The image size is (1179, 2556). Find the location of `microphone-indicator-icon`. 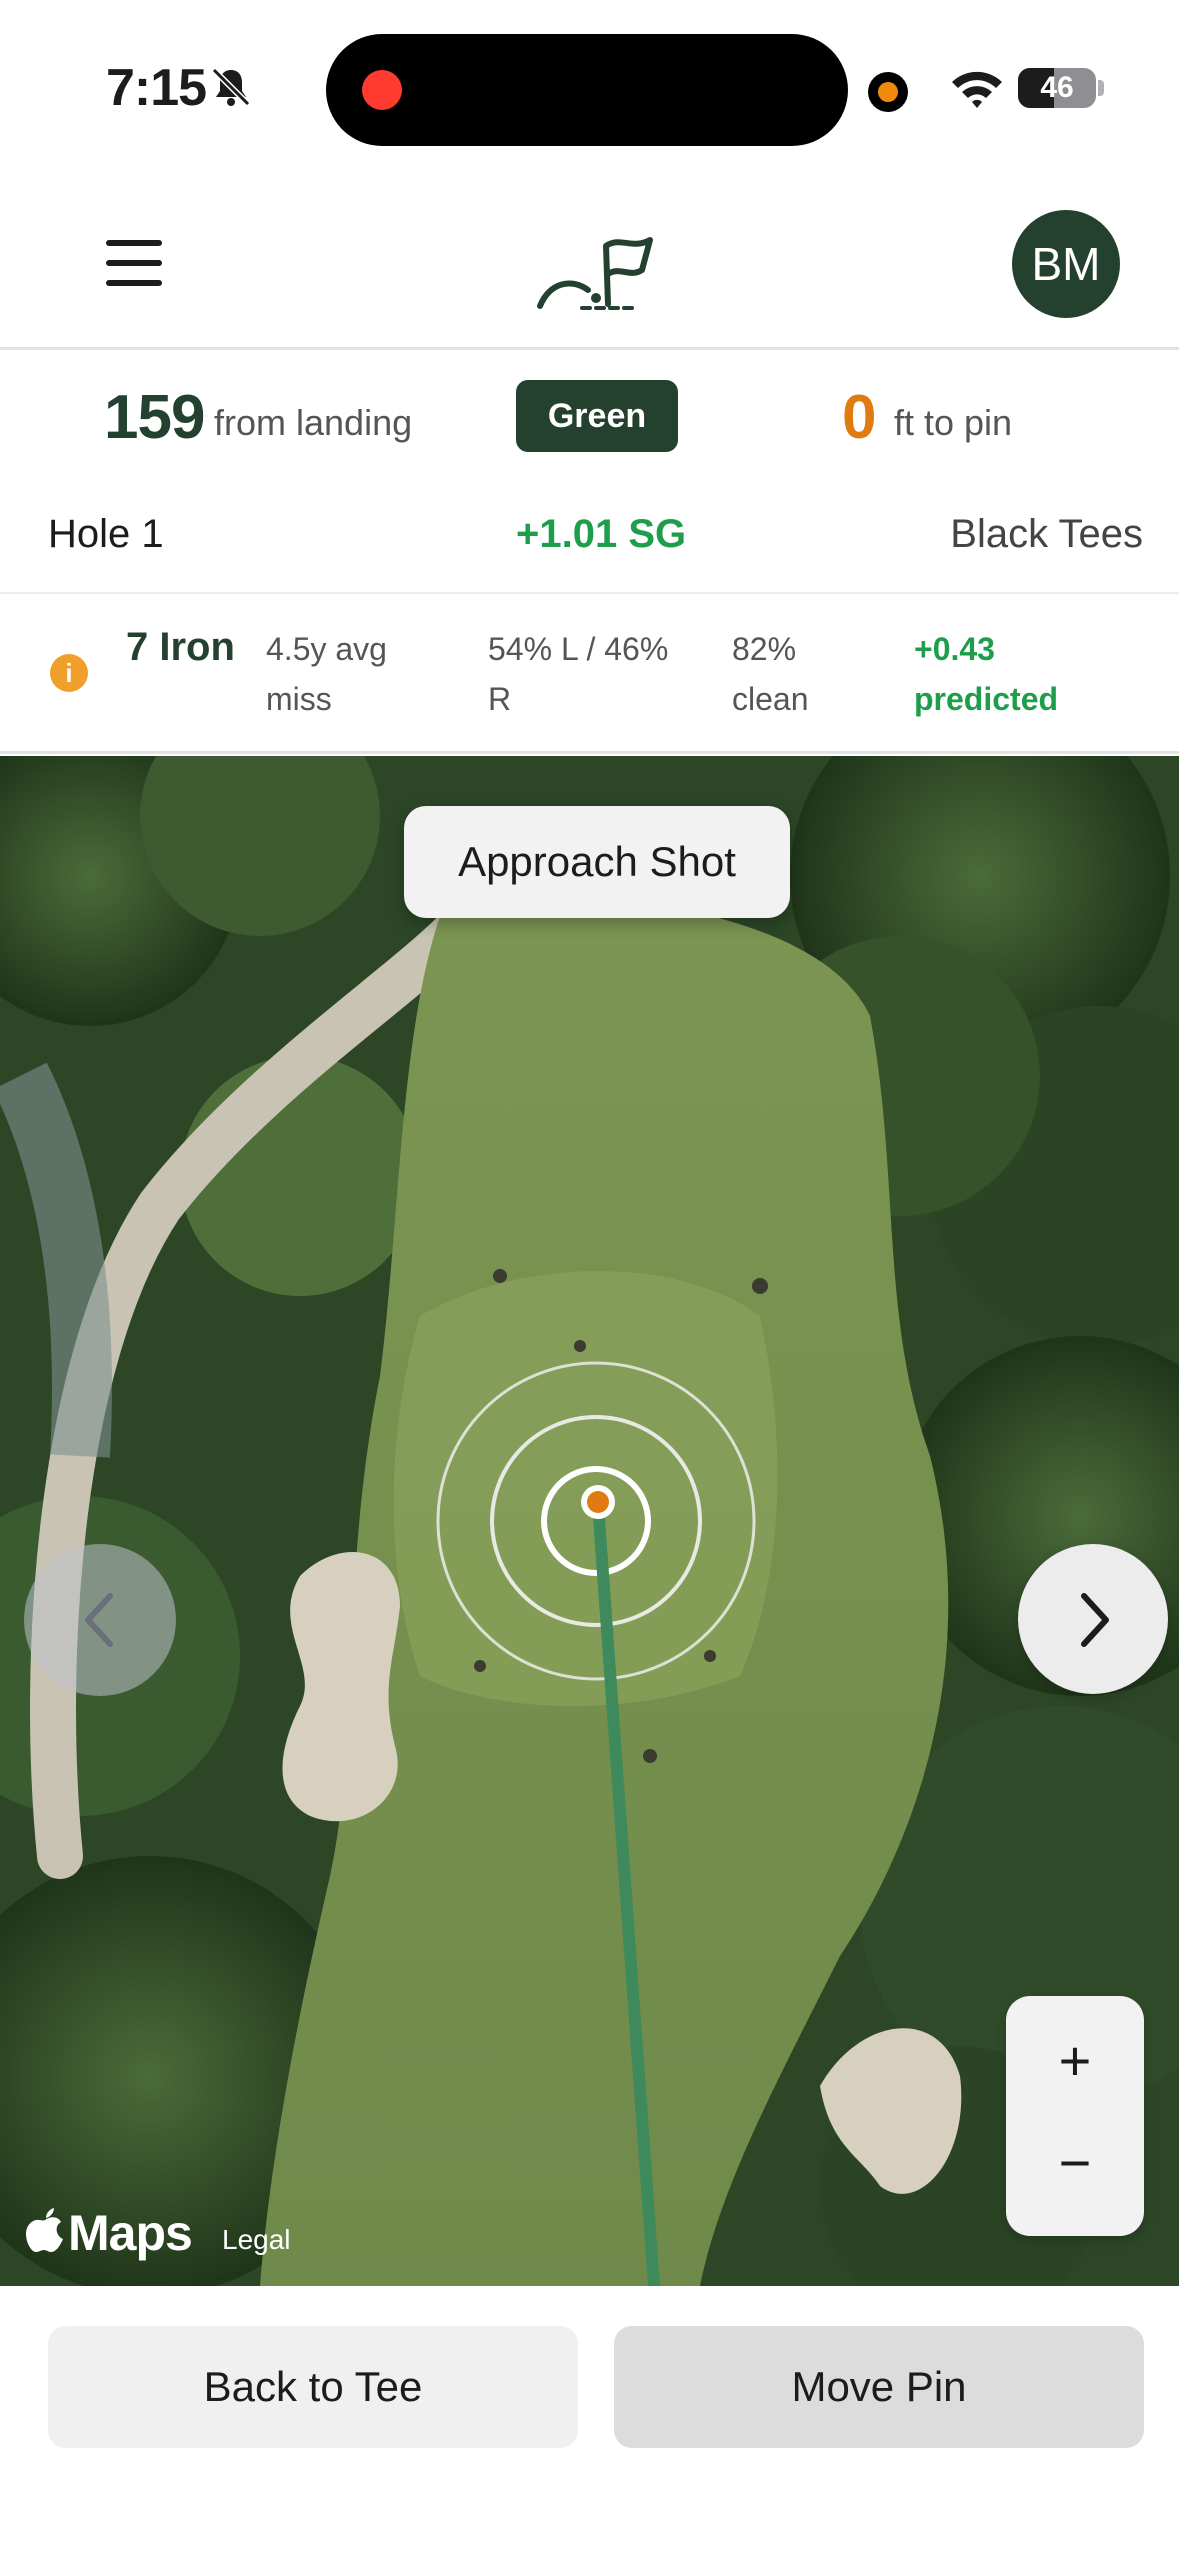

microphone-indicator-icon is located at coordinates (888, 92).